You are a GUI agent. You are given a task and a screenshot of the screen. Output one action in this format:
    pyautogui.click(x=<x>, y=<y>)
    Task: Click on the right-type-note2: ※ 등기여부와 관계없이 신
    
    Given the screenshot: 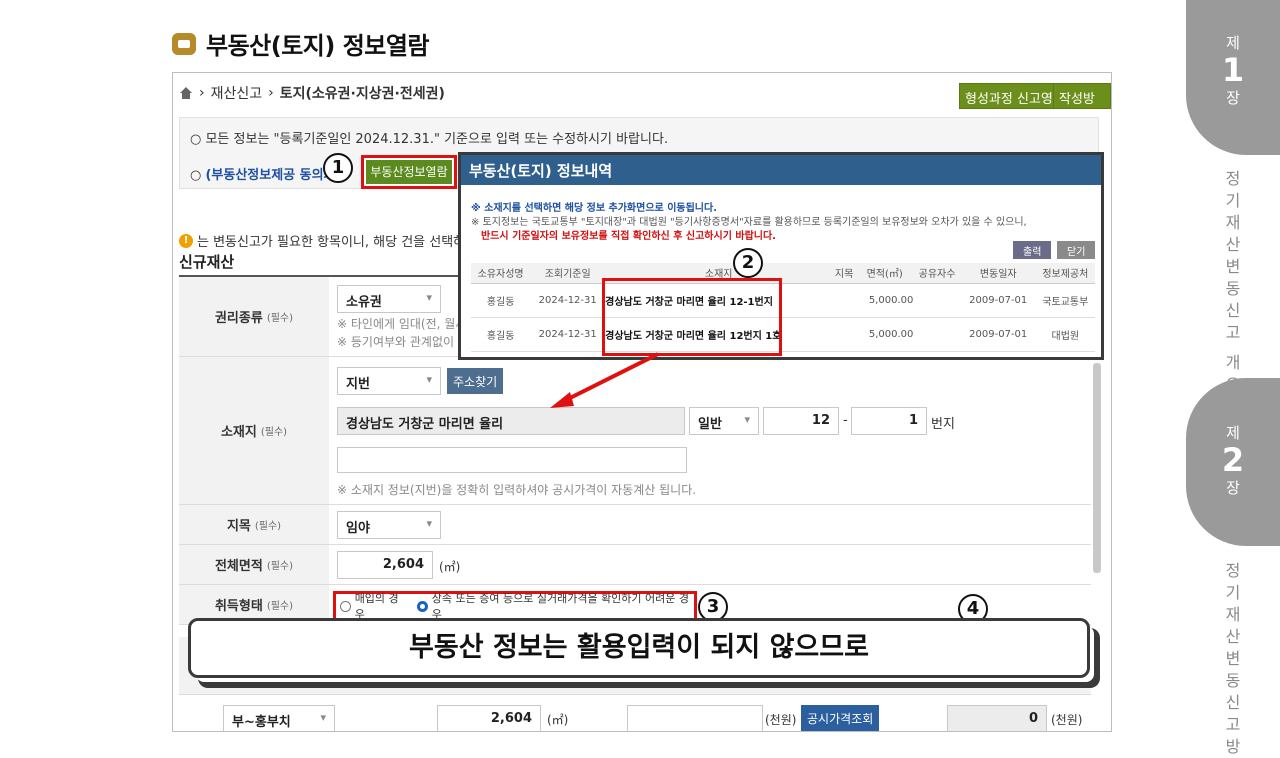 What is the action you would take?
    pyautogui.click(x=403, y=342)
    